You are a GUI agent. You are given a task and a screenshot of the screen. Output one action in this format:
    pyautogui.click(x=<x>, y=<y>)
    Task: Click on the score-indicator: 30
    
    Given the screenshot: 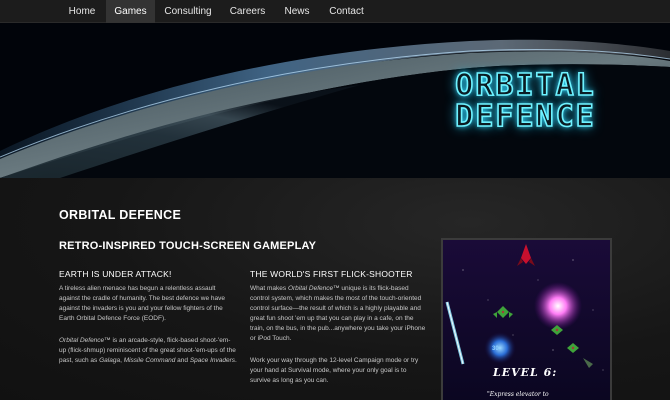 What is the action you would take?
    pyautogui.click(x=495, y=349)
    